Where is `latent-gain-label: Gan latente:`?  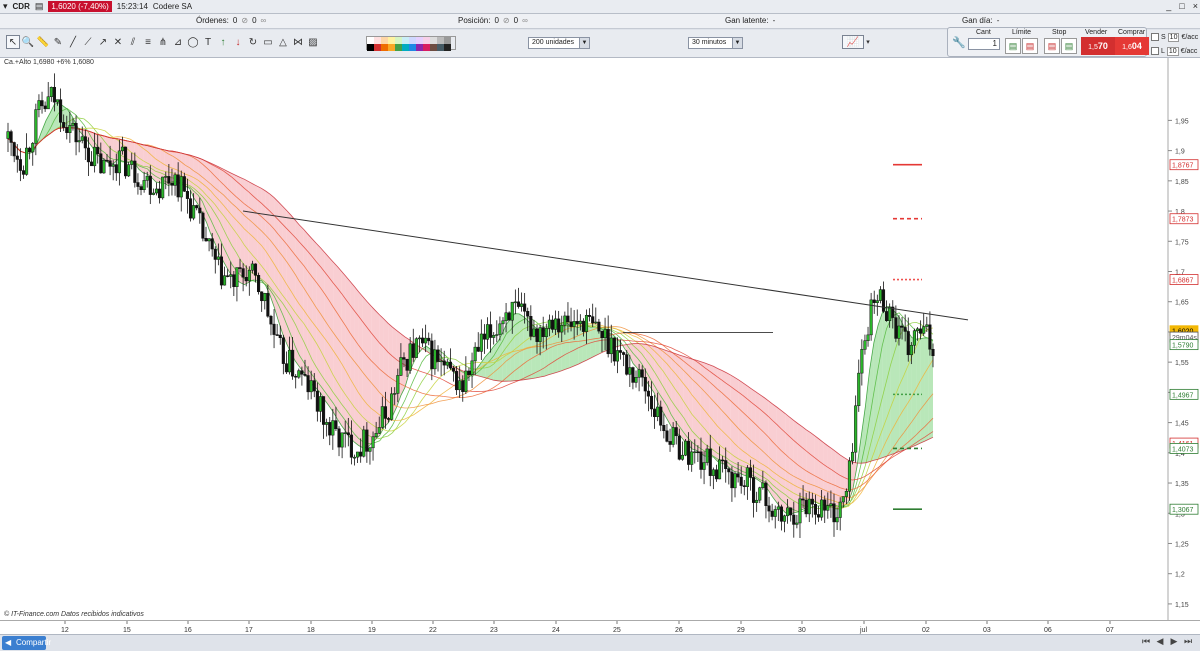 latent-gain-label: Gan latente: is located at coordinates (747, 20).